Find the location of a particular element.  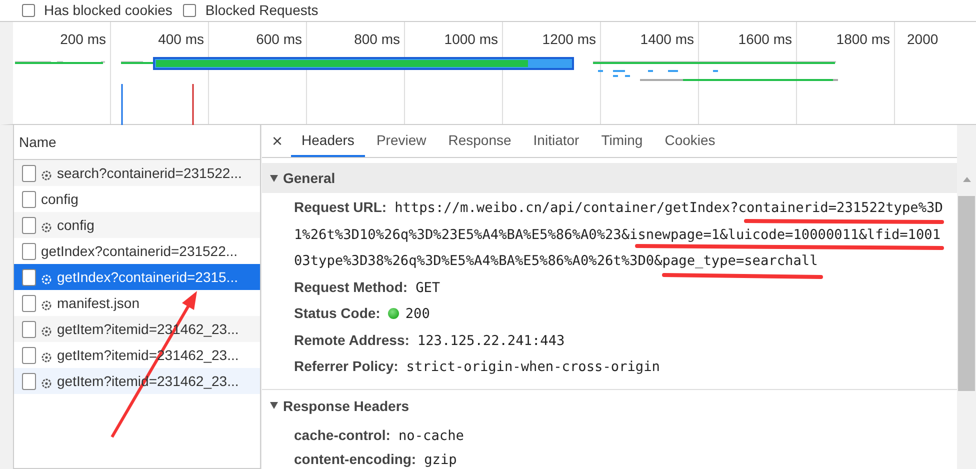

header-name: Remote Address: is located at coordinates (352, 340).